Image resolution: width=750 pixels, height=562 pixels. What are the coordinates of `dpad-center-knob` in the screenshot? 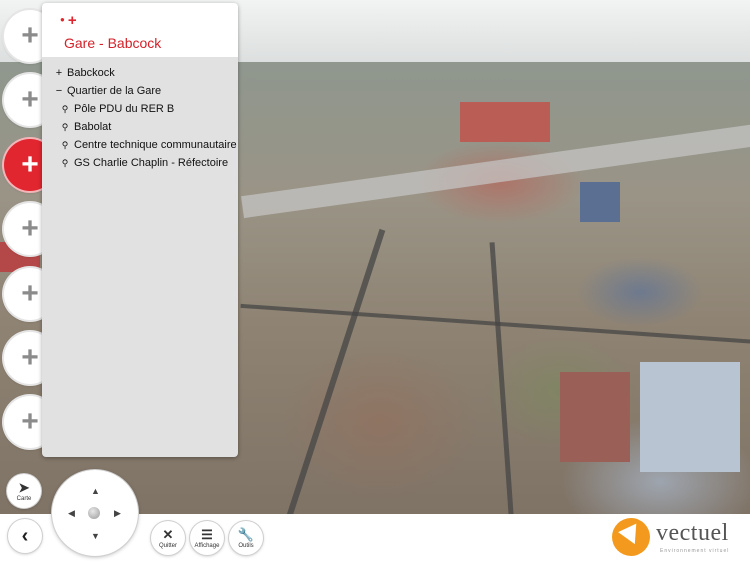 It's located at (94, 513).